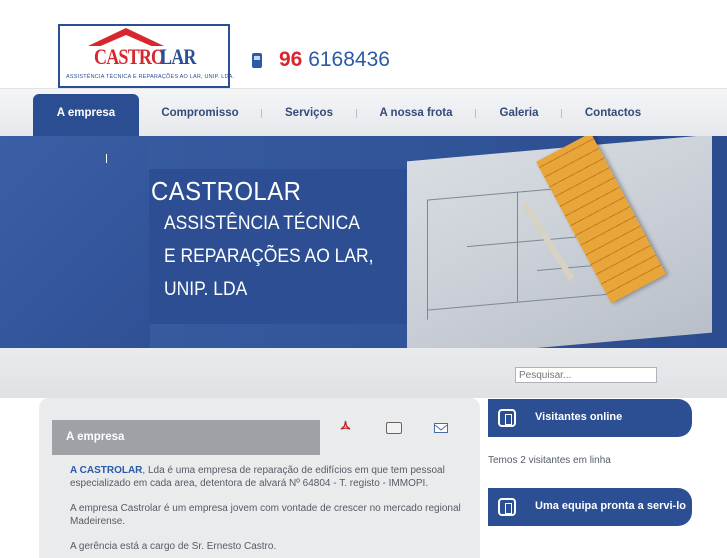 The width and height of the screenshot is (727, 558). Describe the element at coordinates (549, 460) in the screenshot. I see `visitors-count-text: Temos 2 visitantes em linha` at that location.